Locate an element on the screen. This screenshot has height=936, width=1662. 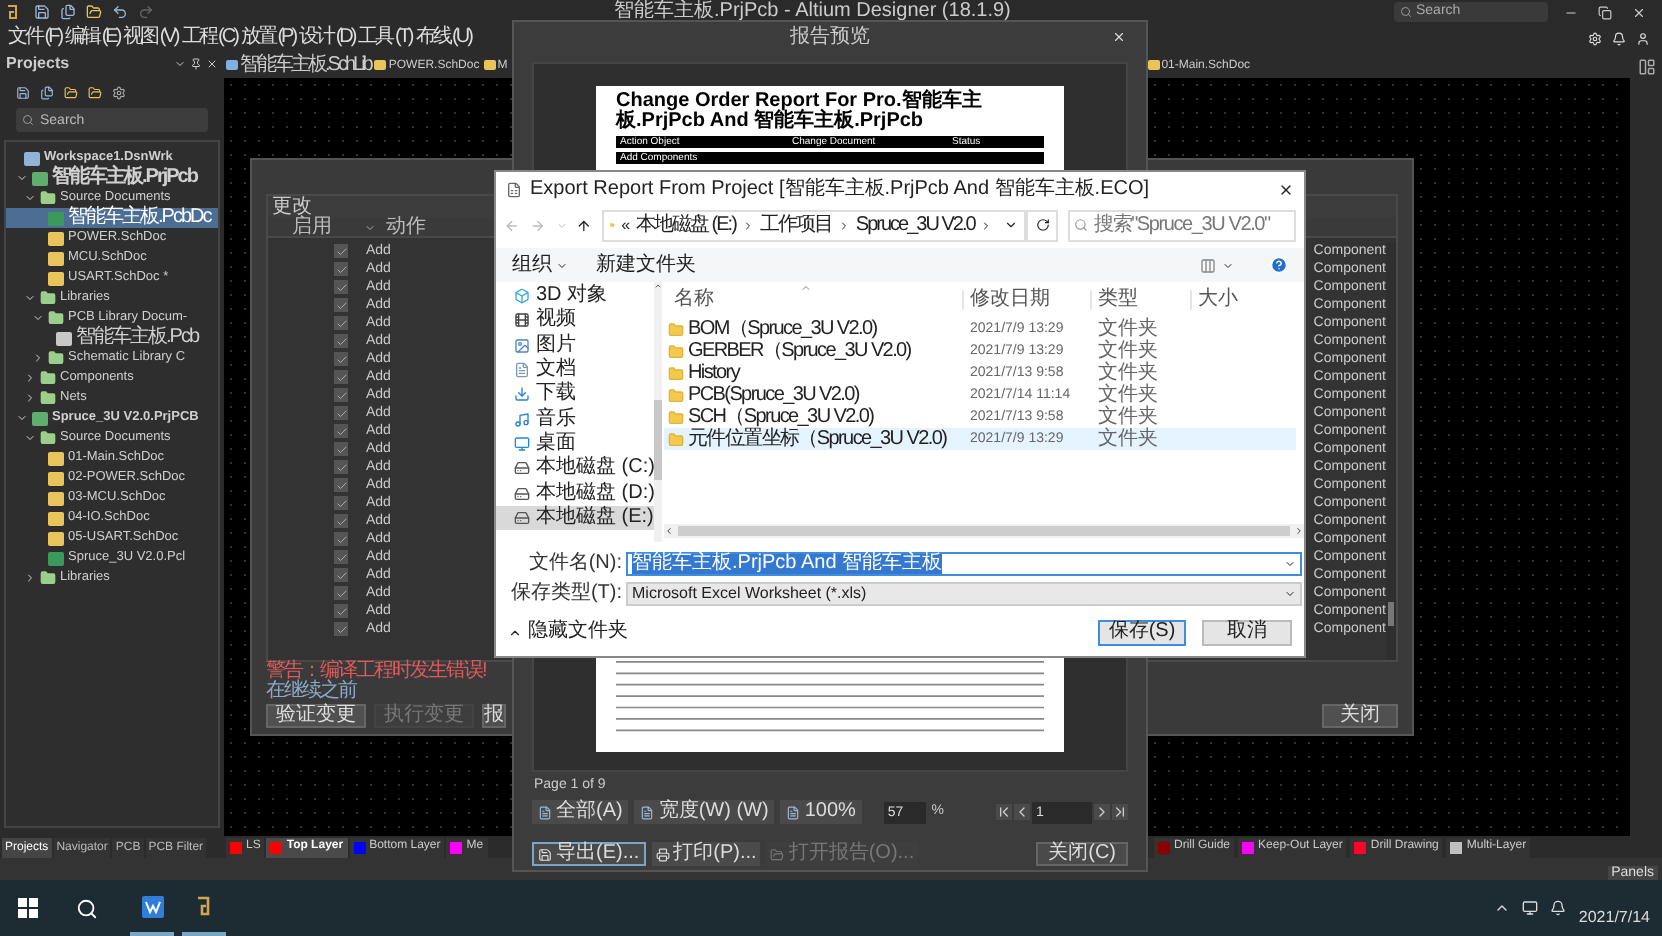
menu-item: 工程 (C) is located at coordinates (209, 38).